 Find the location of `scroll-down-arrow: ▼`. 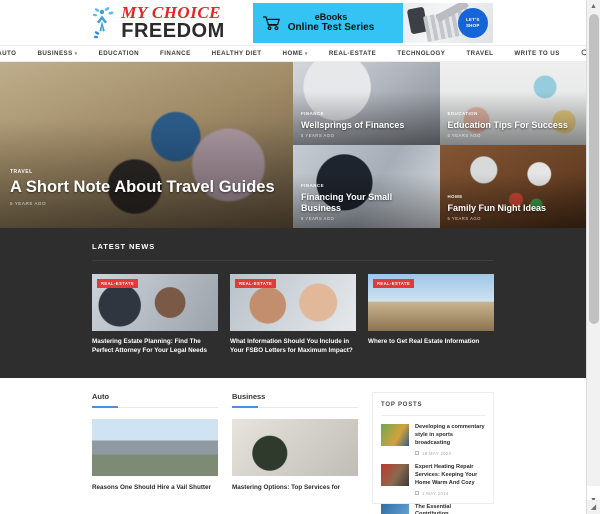

scroll-down-arrow: ▼ is located at coordinates (593, 495).